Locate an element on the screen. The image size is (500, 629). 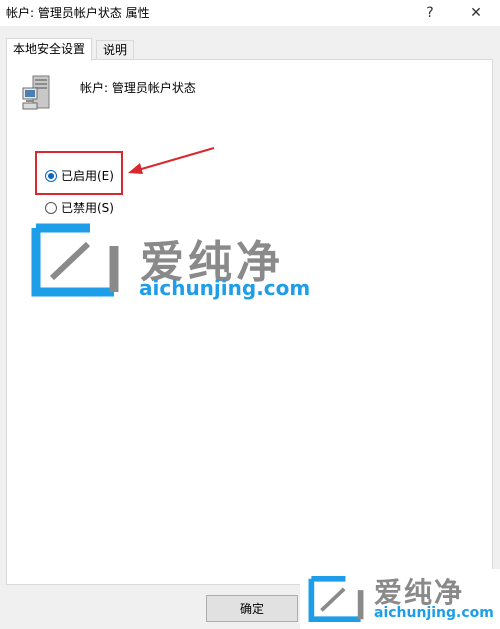
corner-watermark-brand-url: aichunjing.com is located at coordinates (434, 613).